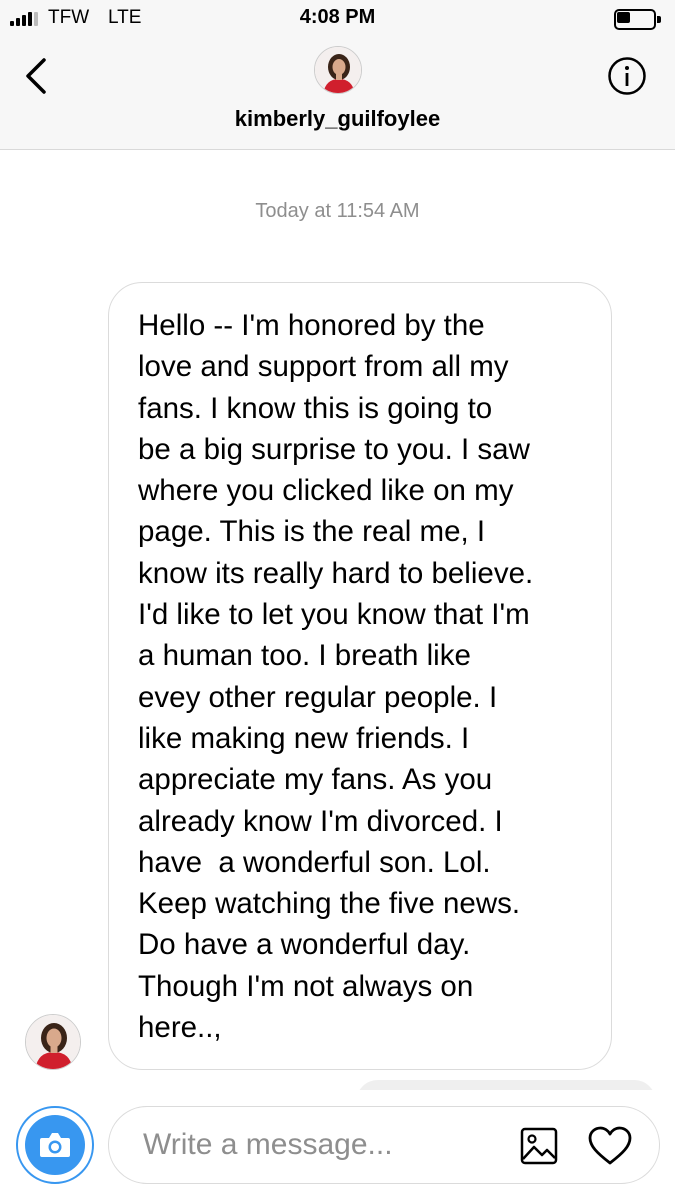 This screenshot has height=1200, width=675. I want to click on image-icon, so click(539, 1146).